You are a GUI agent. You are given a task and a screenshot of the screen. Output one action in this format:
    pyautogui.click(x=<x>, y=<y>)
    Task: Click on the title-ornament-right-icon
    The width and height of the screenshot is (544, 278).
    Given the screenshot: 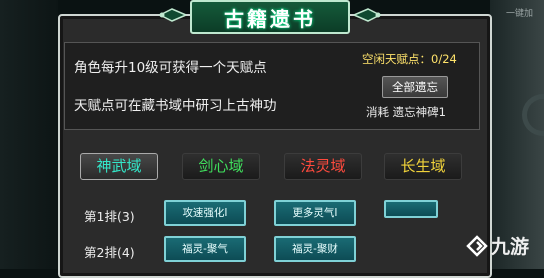 What is the action you would take?
    pyautogui.click(x=368, y=15)
    